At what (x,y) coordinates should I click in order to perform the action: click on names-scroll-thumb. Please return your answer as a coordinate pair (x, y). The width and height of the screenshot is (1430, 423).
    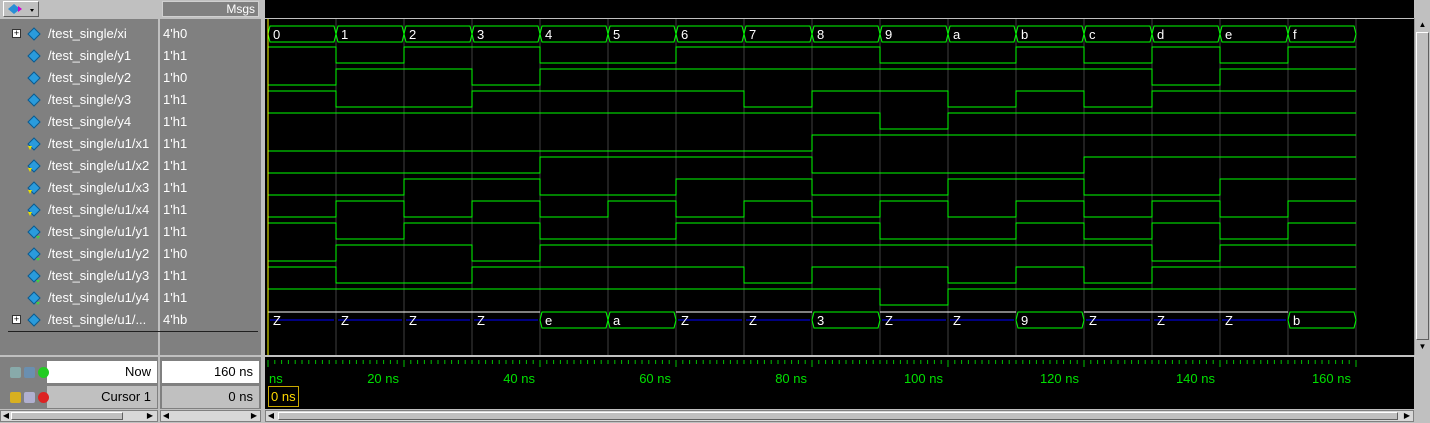
    Looking at the image, I should click on (67, 416).